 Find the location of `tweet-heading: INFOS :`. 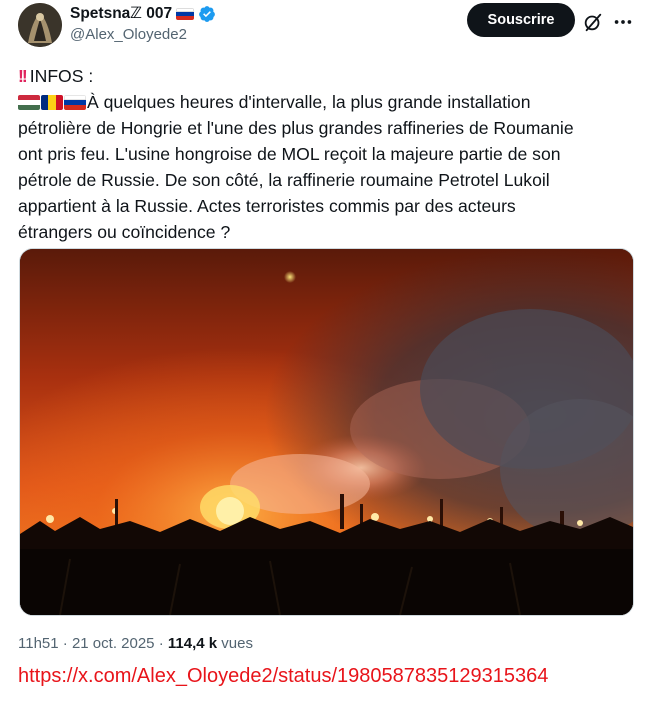

tweet-heading: INFOS : is located at coordinates (61, 76).